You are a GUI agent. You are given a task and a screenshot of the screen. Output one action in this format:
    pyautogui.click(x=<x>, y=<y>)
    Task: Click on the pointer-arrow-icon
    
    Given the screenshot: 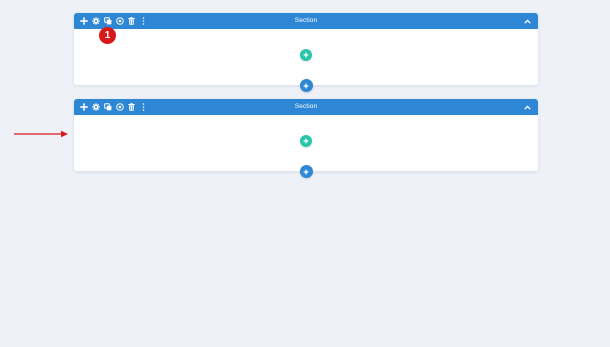 What is the action you would take?
    pyautogui.click(x=41, y=134)
    